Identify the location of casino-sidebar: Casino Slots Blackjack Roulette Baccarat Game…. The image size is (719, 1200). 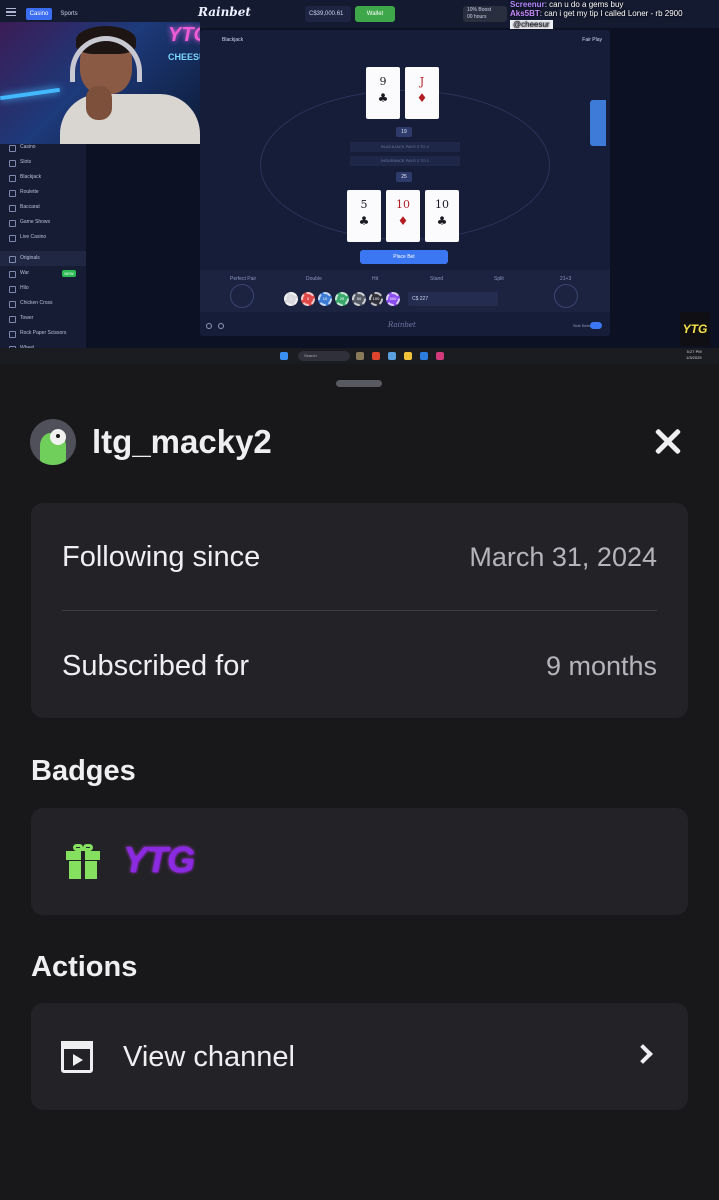
(43, 244).